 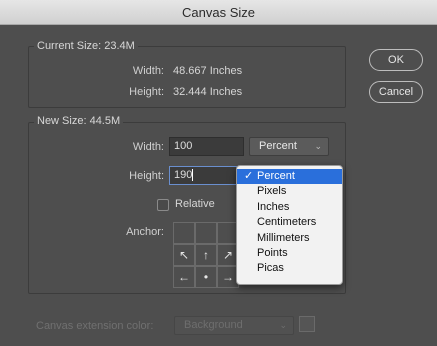 What do you see at coordinates (148, 71) in the screenshot?
I see `current-width-label: Width:` at bounding box center [148, 71].